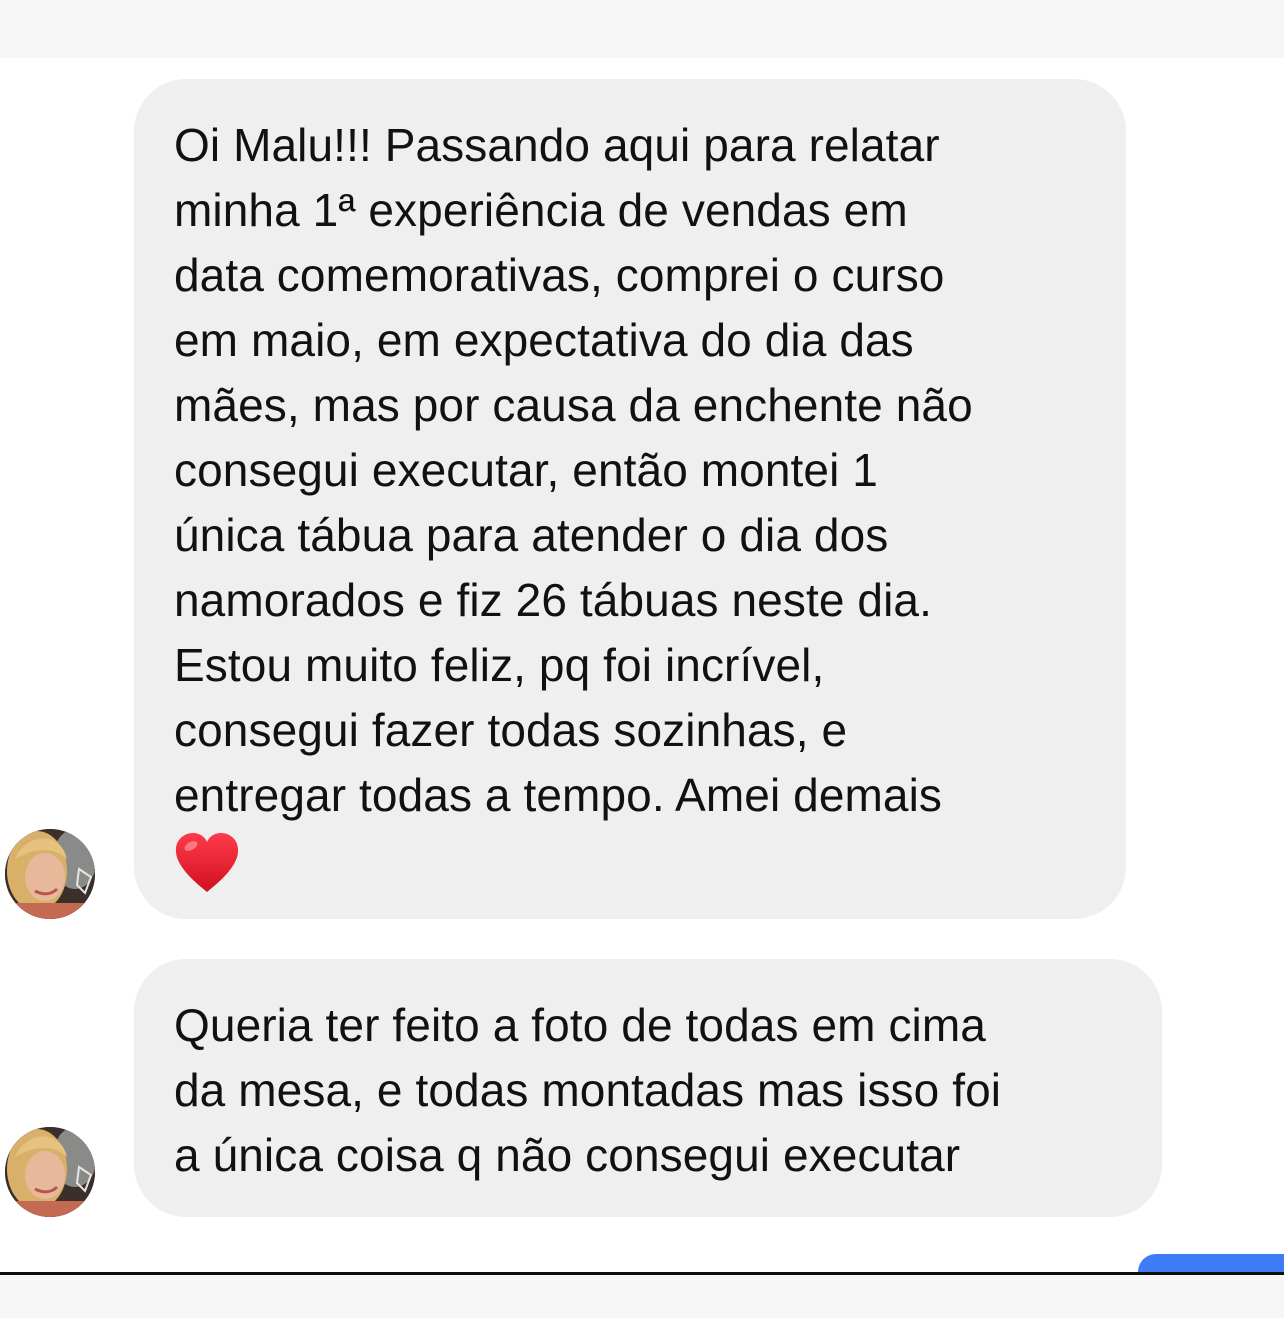  I want to click on message-1-line: única tábua para atender o dia dos, so click(531, 535).